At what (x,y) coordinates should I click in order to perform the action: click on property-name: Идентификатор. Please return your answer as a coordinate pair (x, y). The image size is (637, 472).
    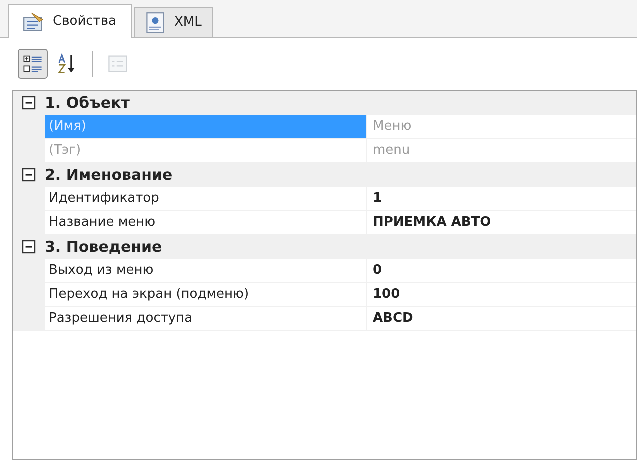
    Looking at the image, I should click on (206, 199).